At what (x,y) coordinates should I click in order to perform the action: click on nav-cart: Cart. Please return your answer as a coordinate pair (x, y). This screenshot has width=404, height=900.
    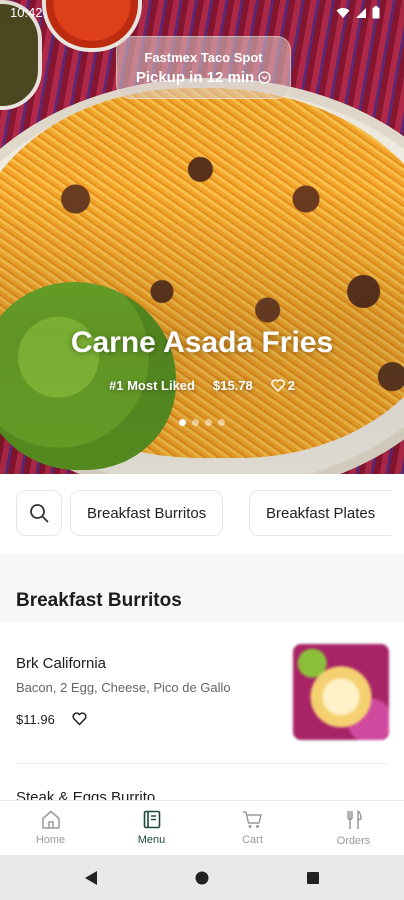
    Looking at the image, I should click on (252, 828).